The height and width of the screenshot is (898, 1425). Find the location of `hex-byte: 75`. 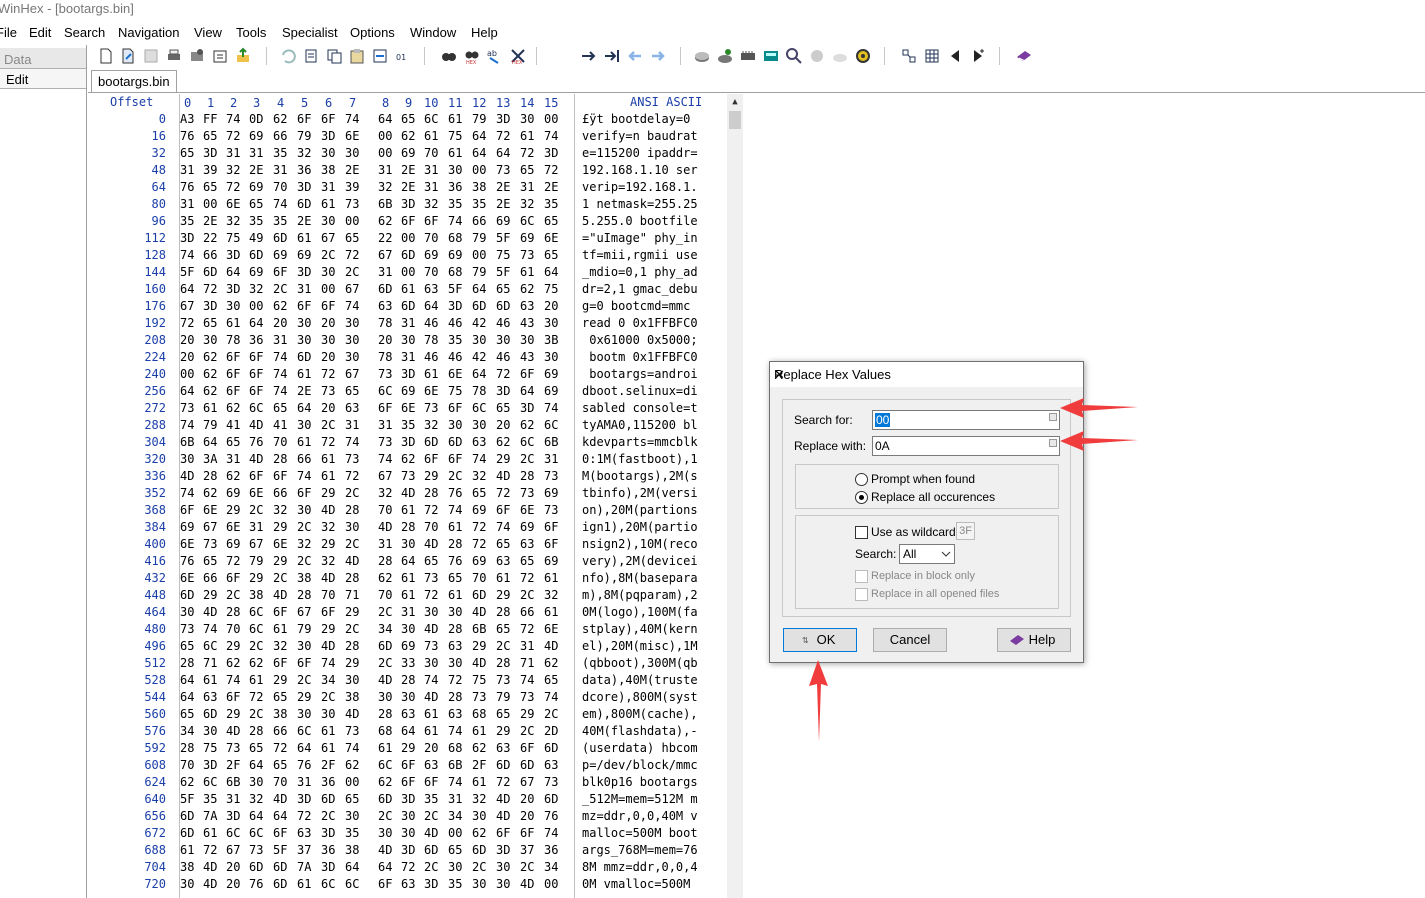

hex-byte: 75 is located at coordinates (455, 391).